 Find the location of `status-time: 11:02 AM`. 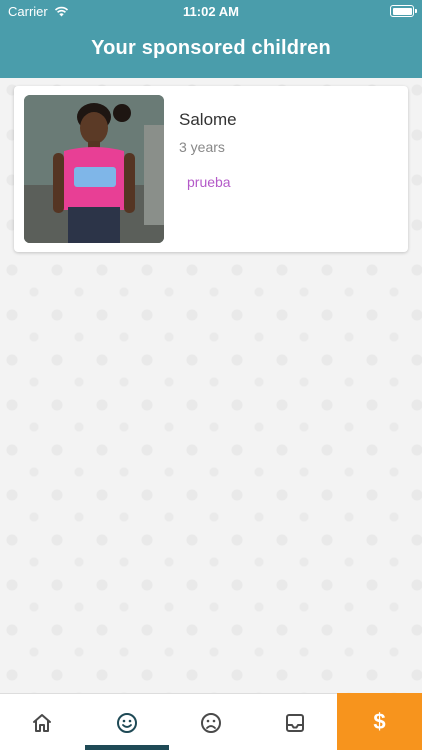

status-time: 11:02 AM is located at coordinates (211, 11).